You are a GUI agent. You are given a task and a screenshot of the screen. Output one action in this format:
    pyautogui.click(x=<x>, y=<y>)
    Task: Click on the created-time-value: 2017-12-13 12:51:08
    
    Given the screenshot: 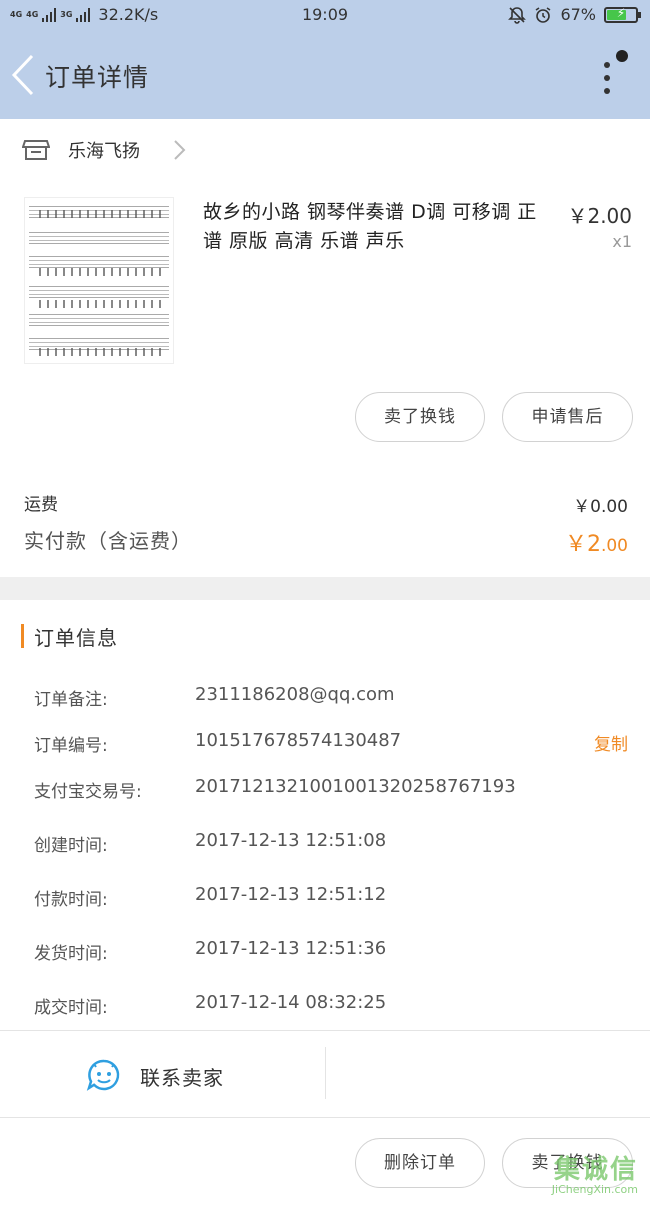 What is the action you would take?
    pyautogui.click(x=291, y=840)
    